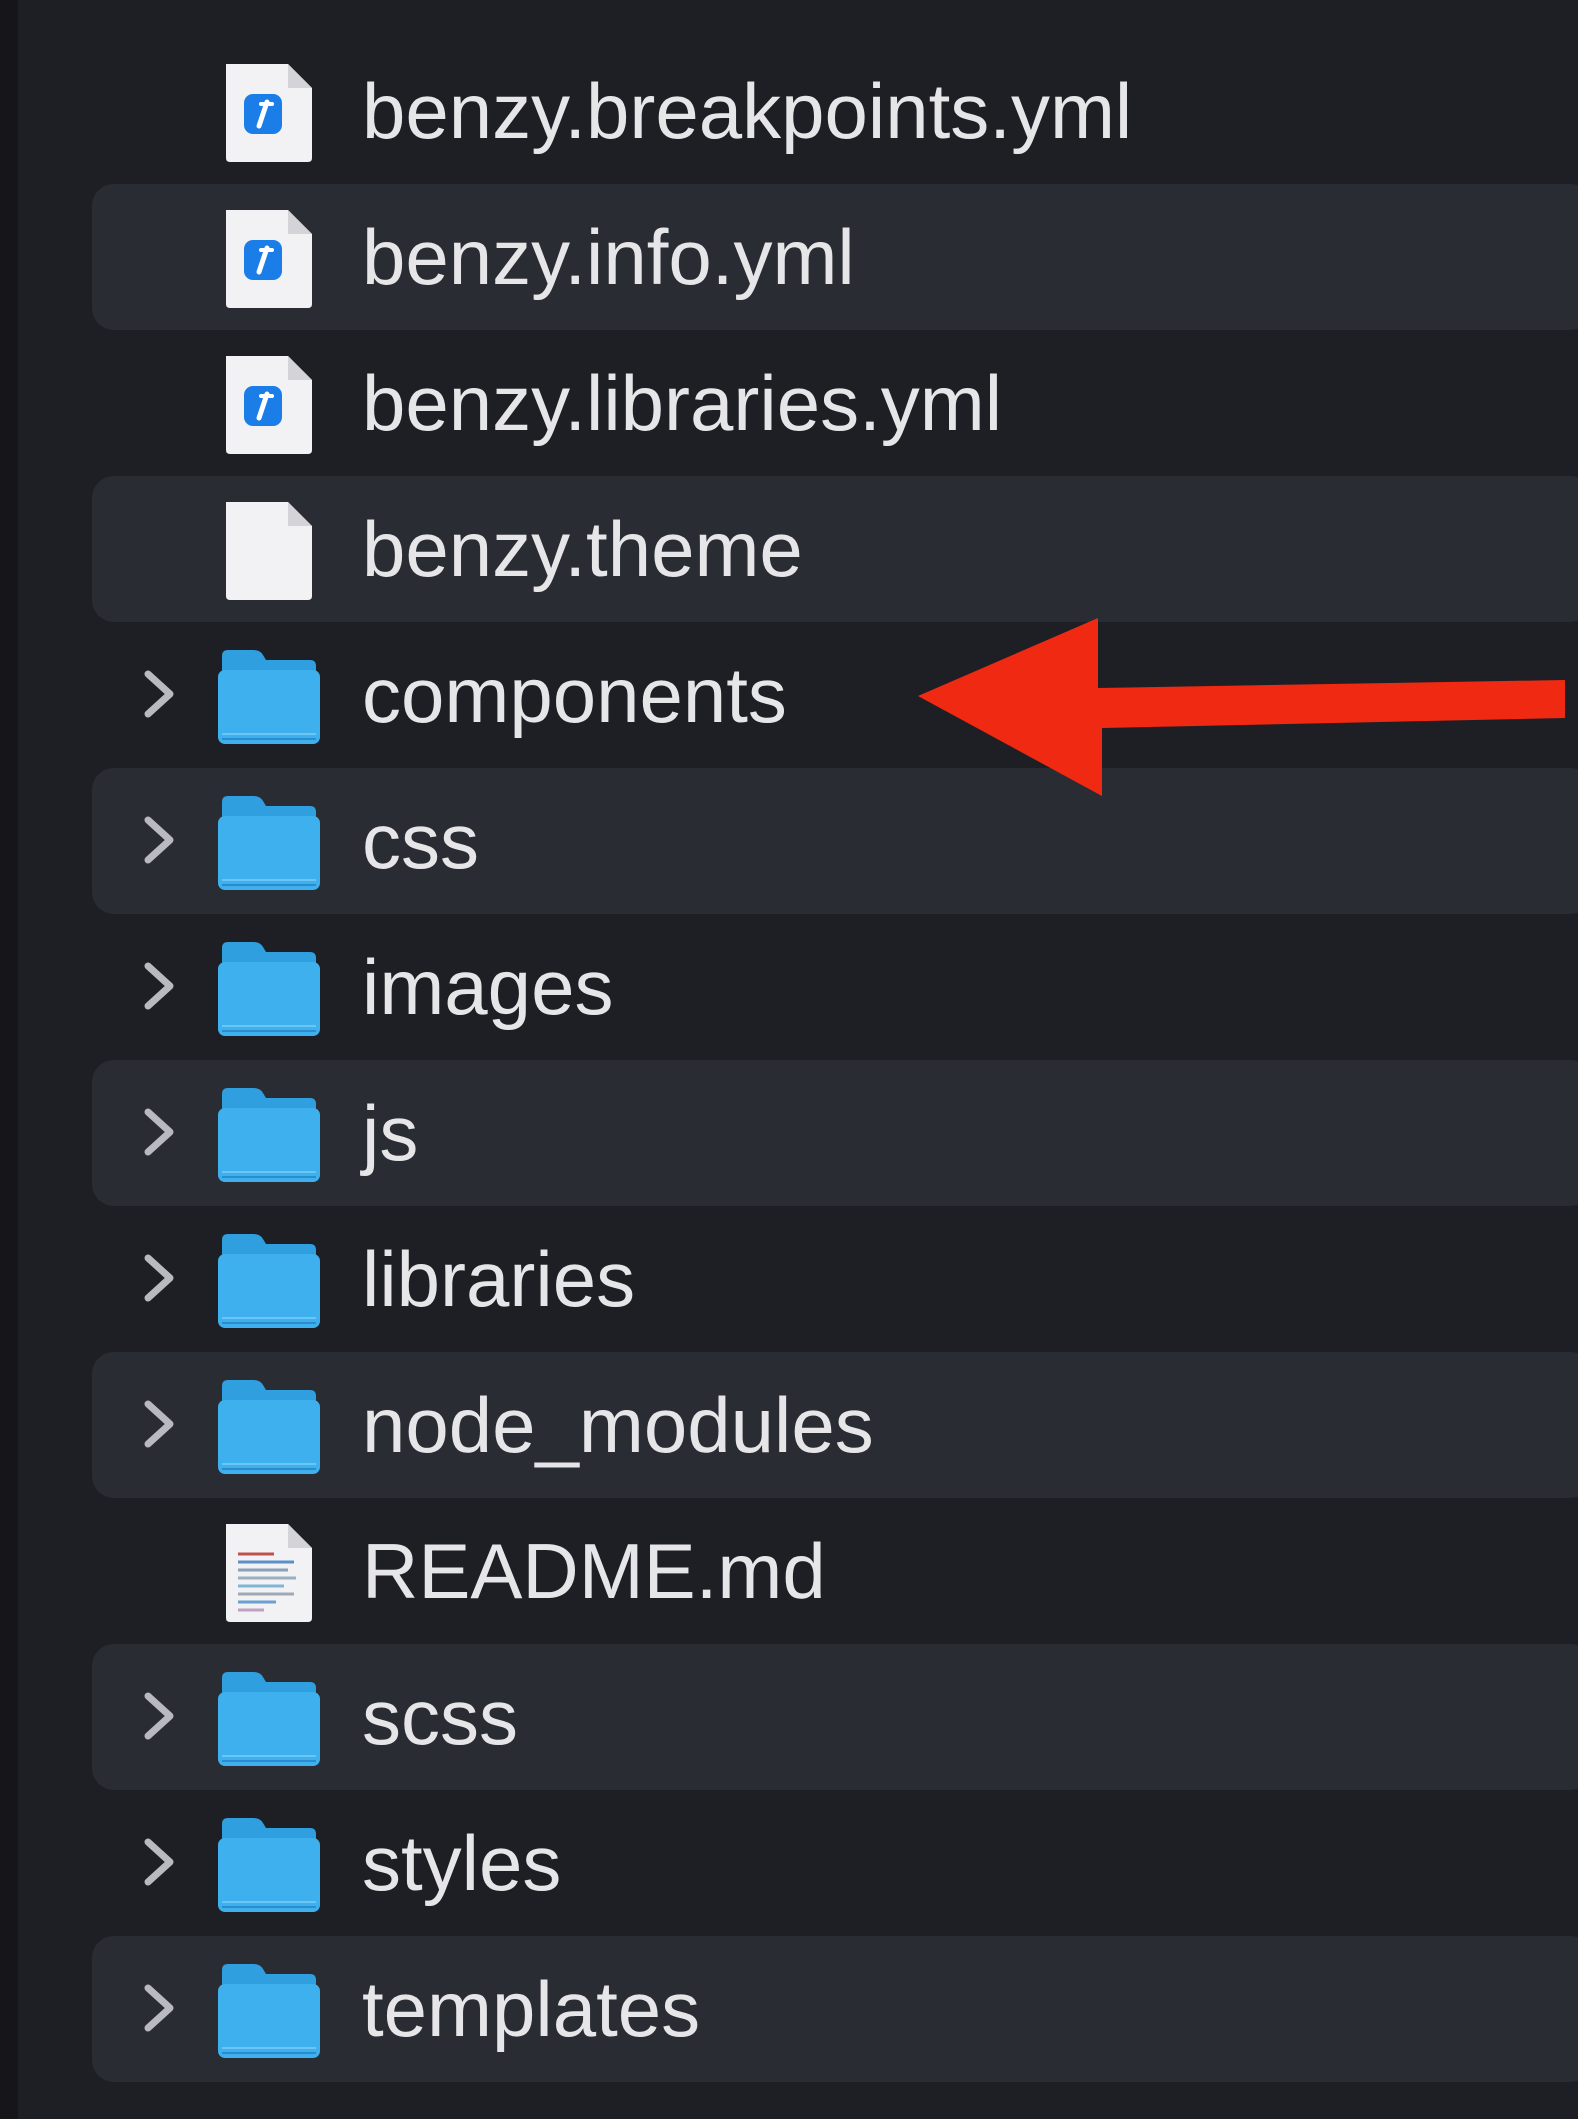 This screenshot has width=1578, height=2119. What do you see at coordinates (789, 1279) in the screenshot?
I see `folder-row: libraries` at bounding box center [789, 1279].